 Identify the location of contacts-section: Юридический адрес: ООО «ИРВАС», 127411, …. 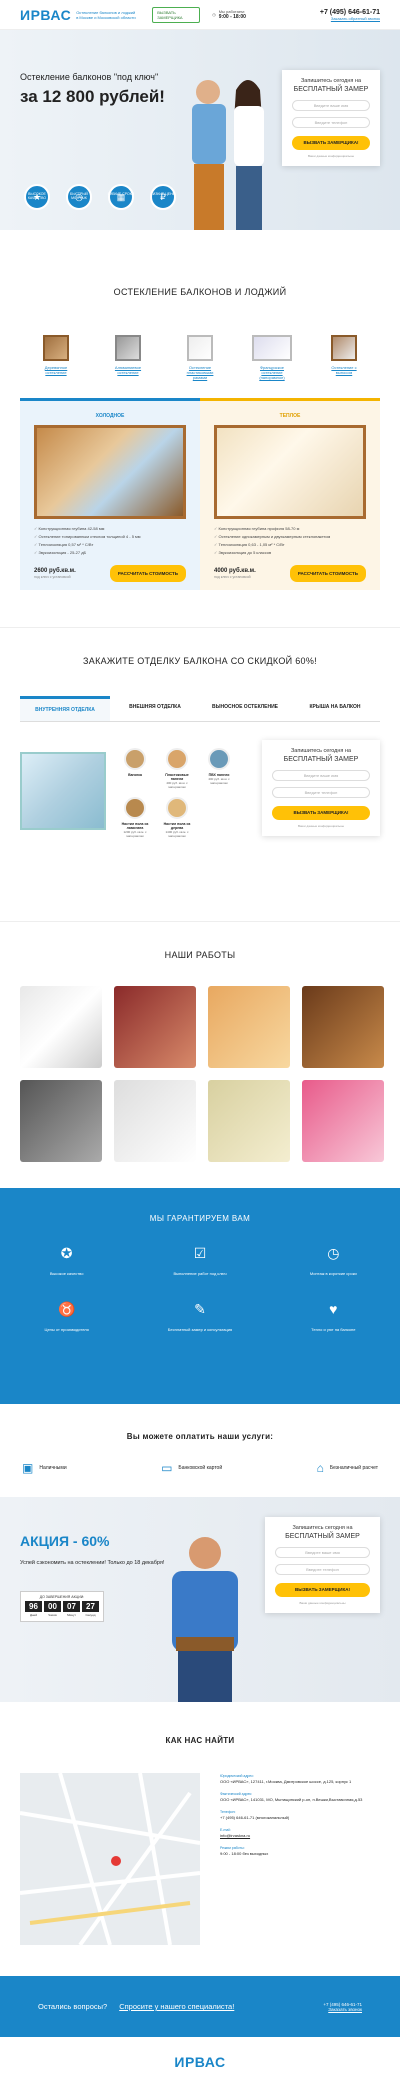
(200, 1859).